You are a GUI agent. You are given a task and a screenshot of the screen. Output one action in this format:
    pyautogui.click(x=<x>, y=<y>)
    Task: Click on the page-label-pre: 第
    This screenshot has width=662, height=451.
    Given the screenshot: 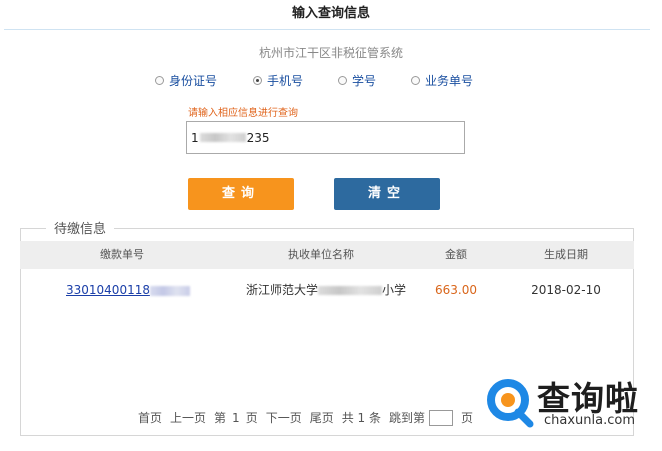 What is the action you would take?
    pyautogui.click(x=220, y=418)
    